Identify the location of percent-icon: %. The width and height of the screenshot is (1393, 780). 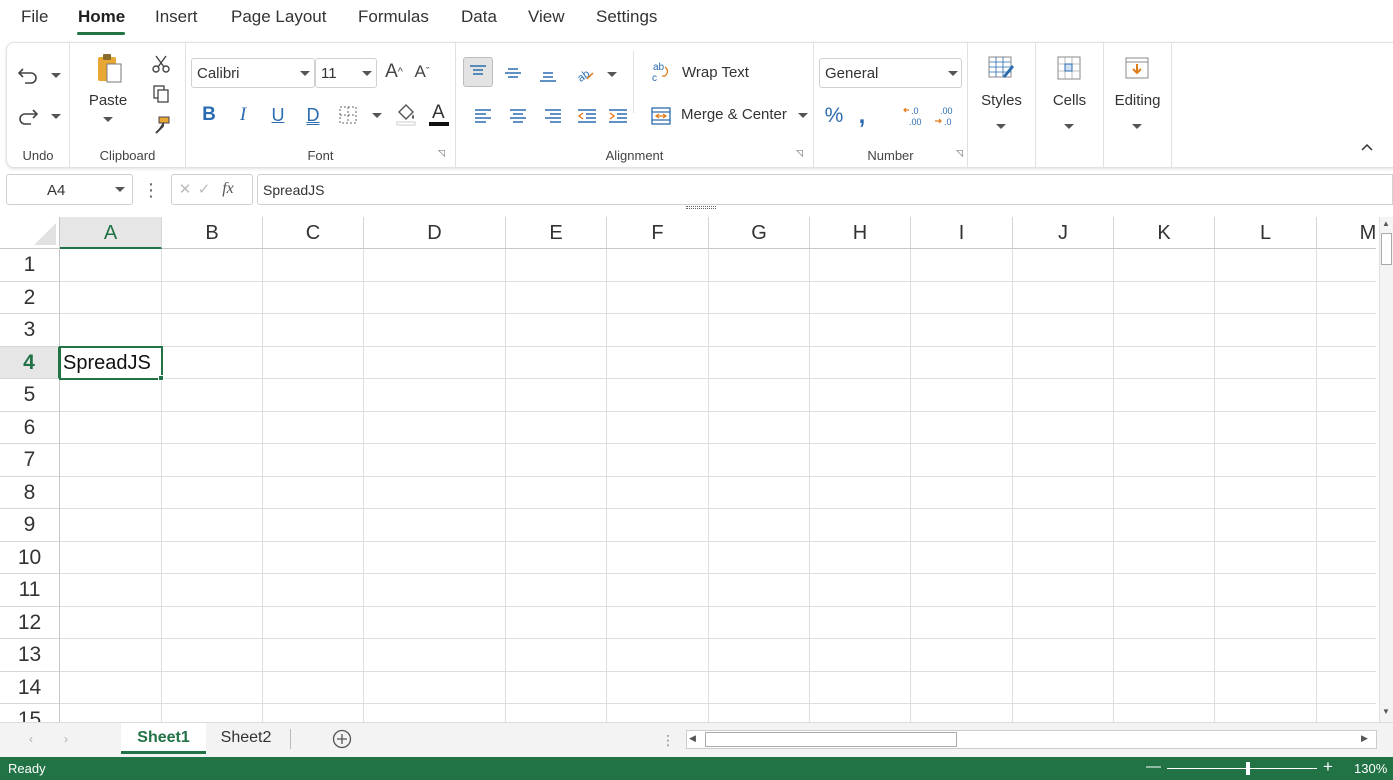
(834, 116).